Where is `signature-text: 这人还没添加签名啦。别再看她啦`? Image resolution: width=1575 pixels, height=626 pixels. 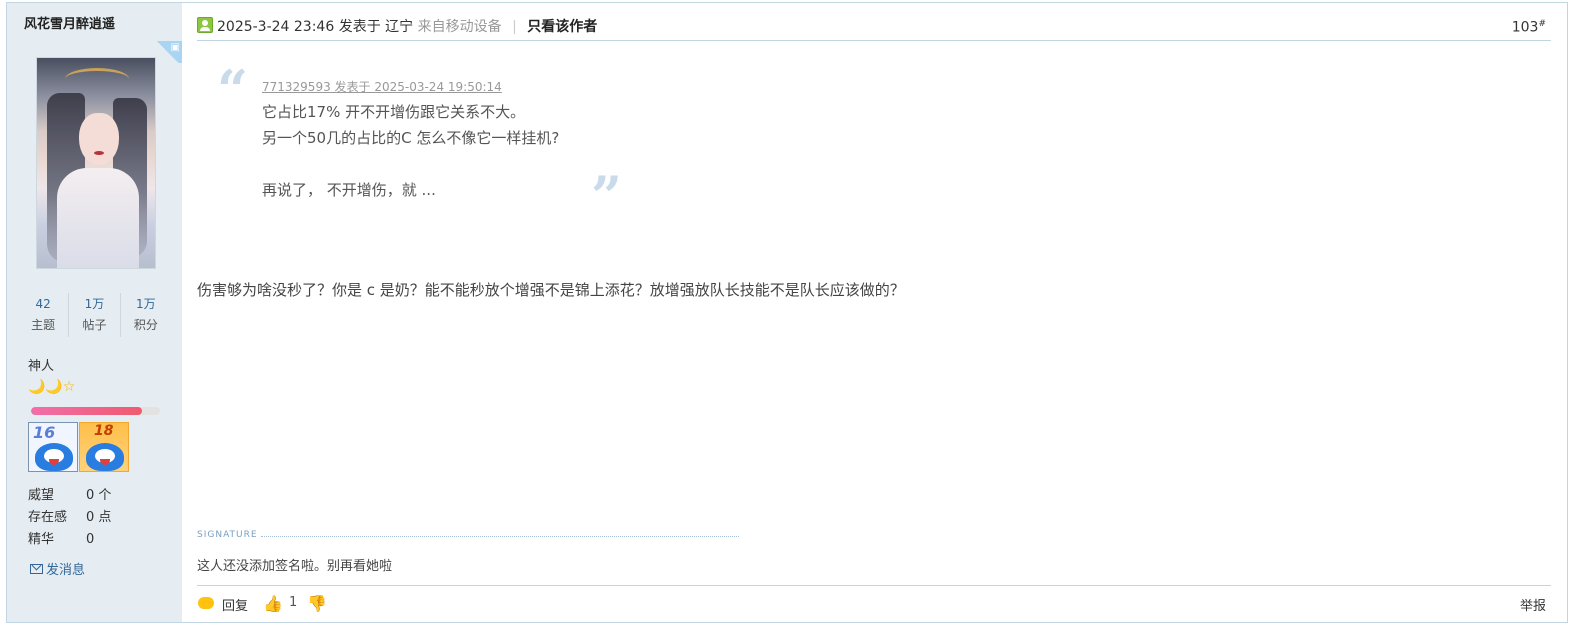 signature-text: 这人还没添加签名啦。别再看她啦 is located at coordinates (295, 566).